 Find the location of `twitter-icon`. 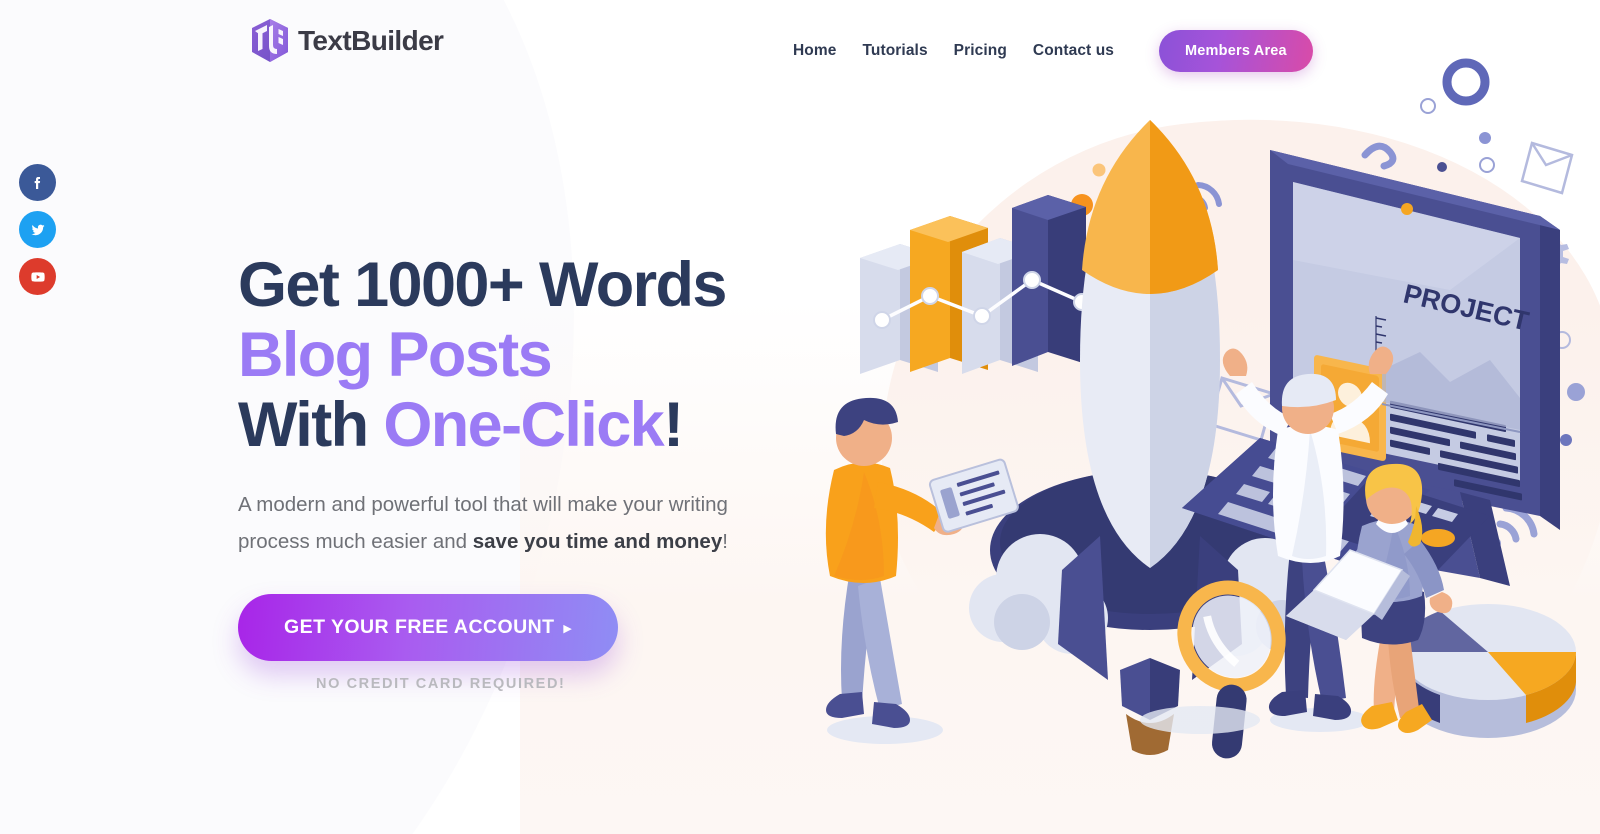

twitter-icon is located at coordinates (37, 229).